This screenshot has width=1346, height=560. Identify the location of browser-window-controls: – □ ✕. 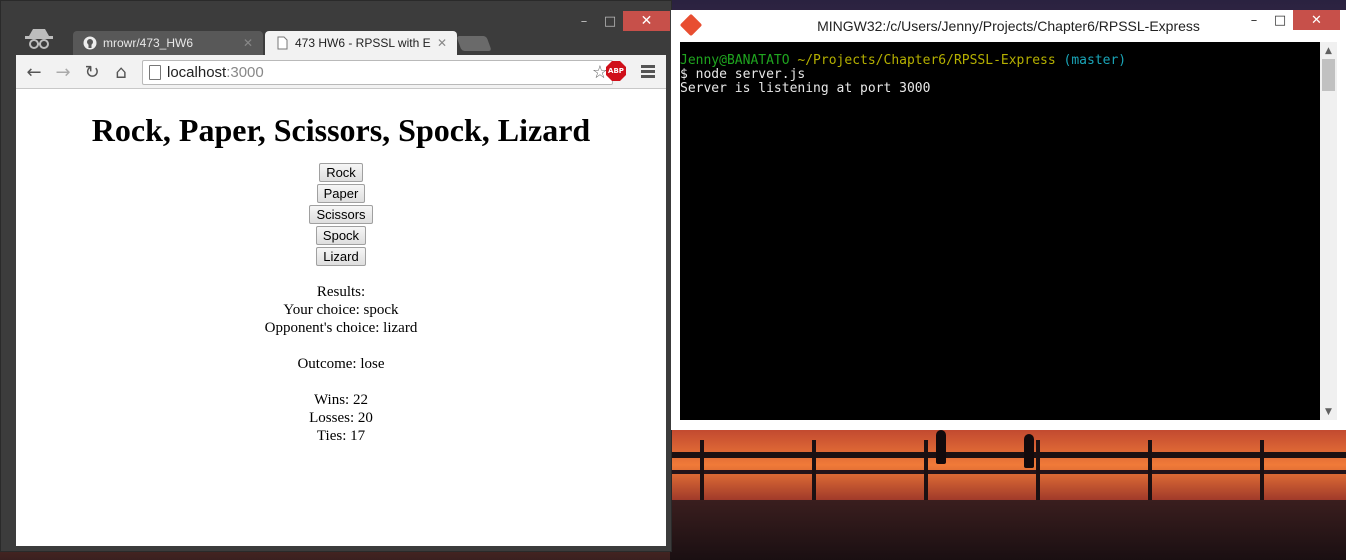
(620, 21).